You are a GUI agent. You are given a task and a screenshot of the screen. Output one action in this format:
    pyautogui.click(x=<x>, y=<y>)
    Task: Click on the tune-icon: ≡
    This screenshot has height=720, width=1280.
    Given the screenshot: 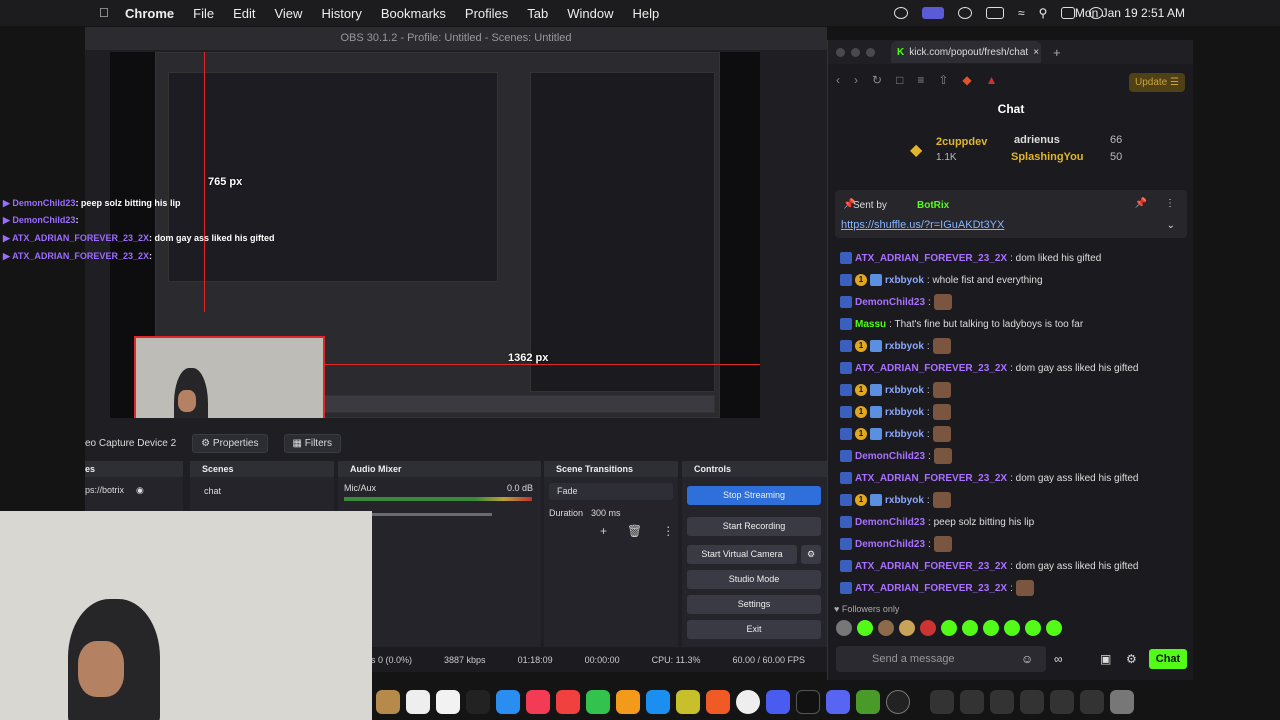 What is the action you would take?
    pyautogui.click(x=920, y=80)
    